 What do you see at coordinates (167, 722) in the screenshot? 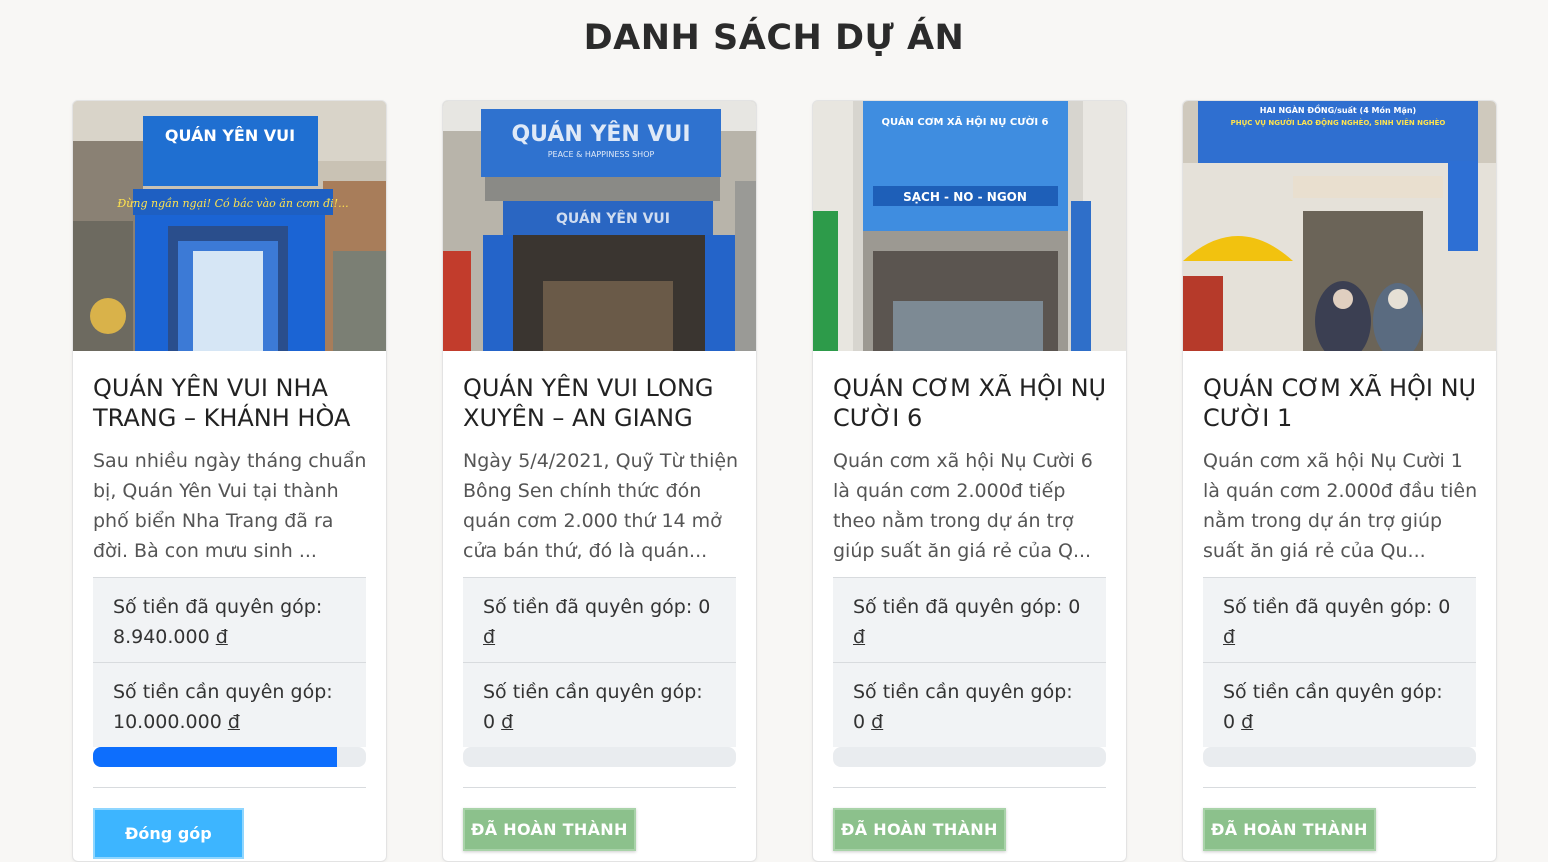
I see `needed-value: 10.000.000` at bounding box center [167, 722].